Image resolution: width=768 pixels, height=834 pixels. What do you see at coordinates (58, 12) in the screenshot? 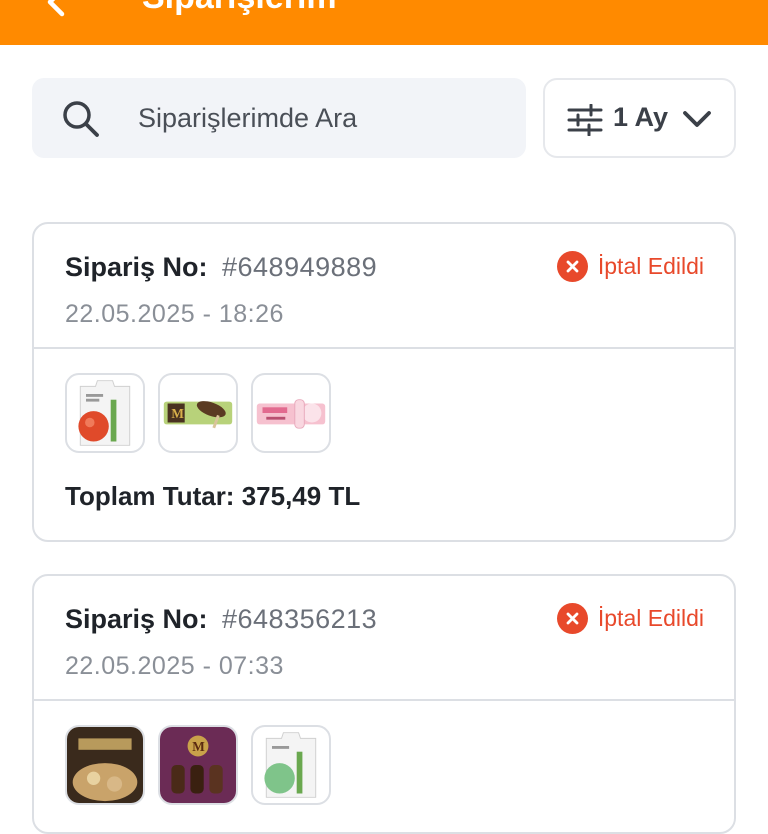
I see `chevron-left-icon` at bounding box center [58, 12].